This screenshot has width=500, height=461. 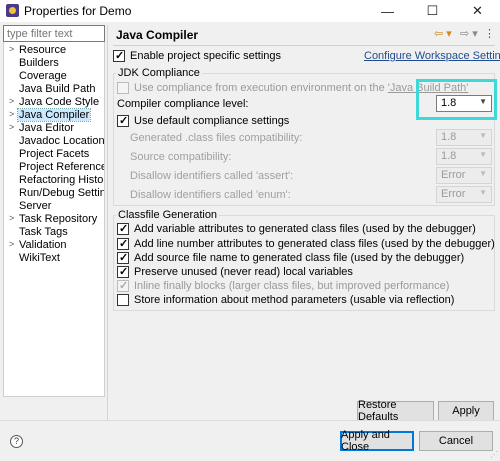 What do you see at coordinates (181, 157) in the screenshot?
I see `source-compat-label: Source compatibility:` at bounding box center [181, 157].